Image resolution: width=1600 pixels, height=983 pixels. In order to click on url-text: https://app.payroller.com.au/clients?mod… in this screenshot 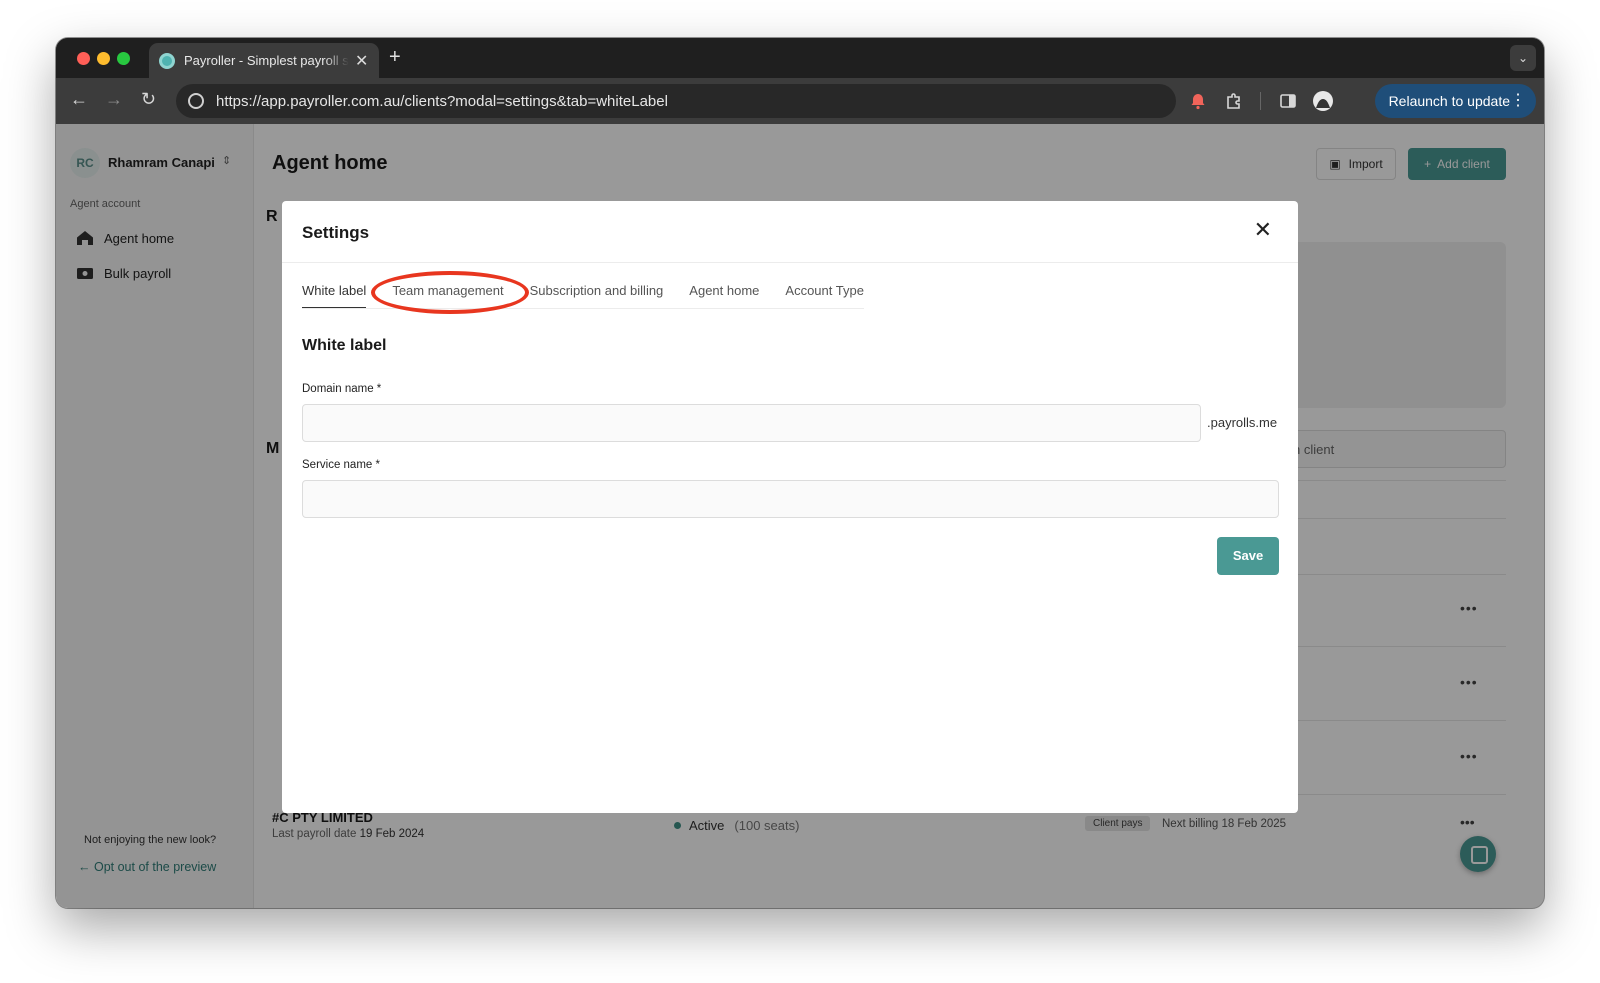, I will do `click(442, 101)`.